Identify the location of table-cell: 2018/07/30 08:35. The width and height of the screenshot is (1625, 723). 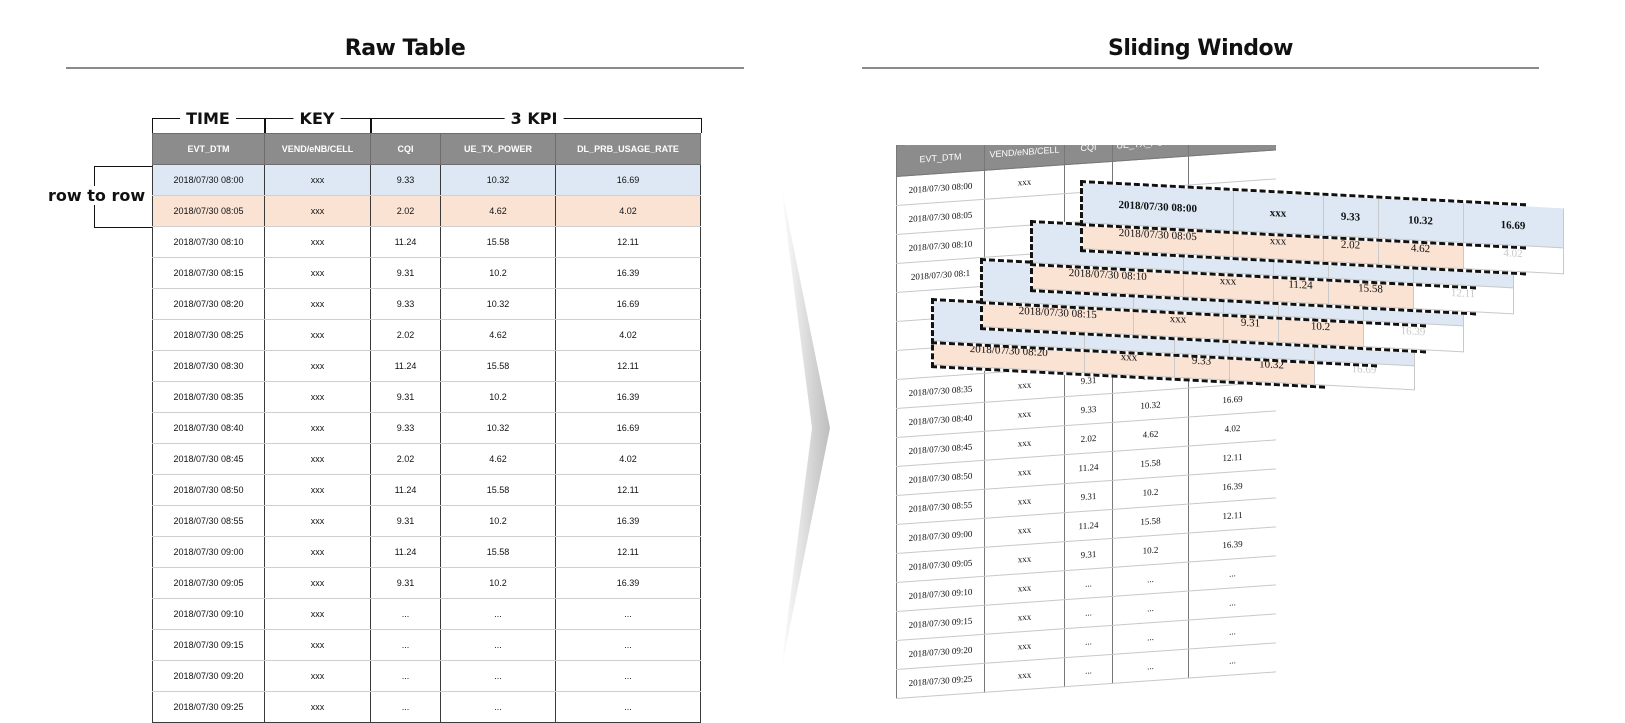
(208, 397).